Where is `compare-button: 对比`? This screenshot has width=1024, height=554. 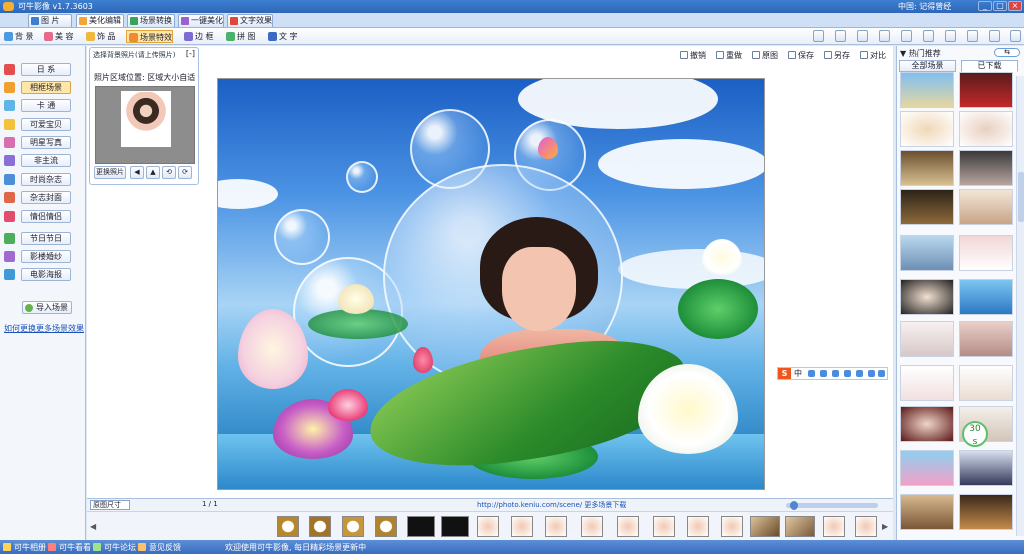 compare-button: 对比 is located at coordinates (873, 55).